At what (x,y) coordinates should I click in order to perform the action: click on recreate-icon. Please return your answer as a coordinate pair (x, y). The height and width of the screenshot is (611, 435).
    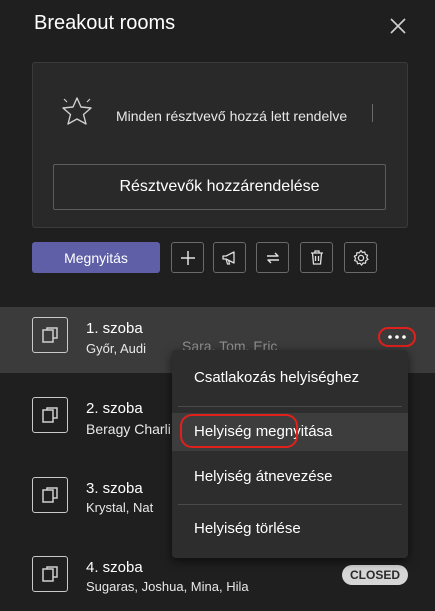
    Looking at the image, I should click on (272, 257).